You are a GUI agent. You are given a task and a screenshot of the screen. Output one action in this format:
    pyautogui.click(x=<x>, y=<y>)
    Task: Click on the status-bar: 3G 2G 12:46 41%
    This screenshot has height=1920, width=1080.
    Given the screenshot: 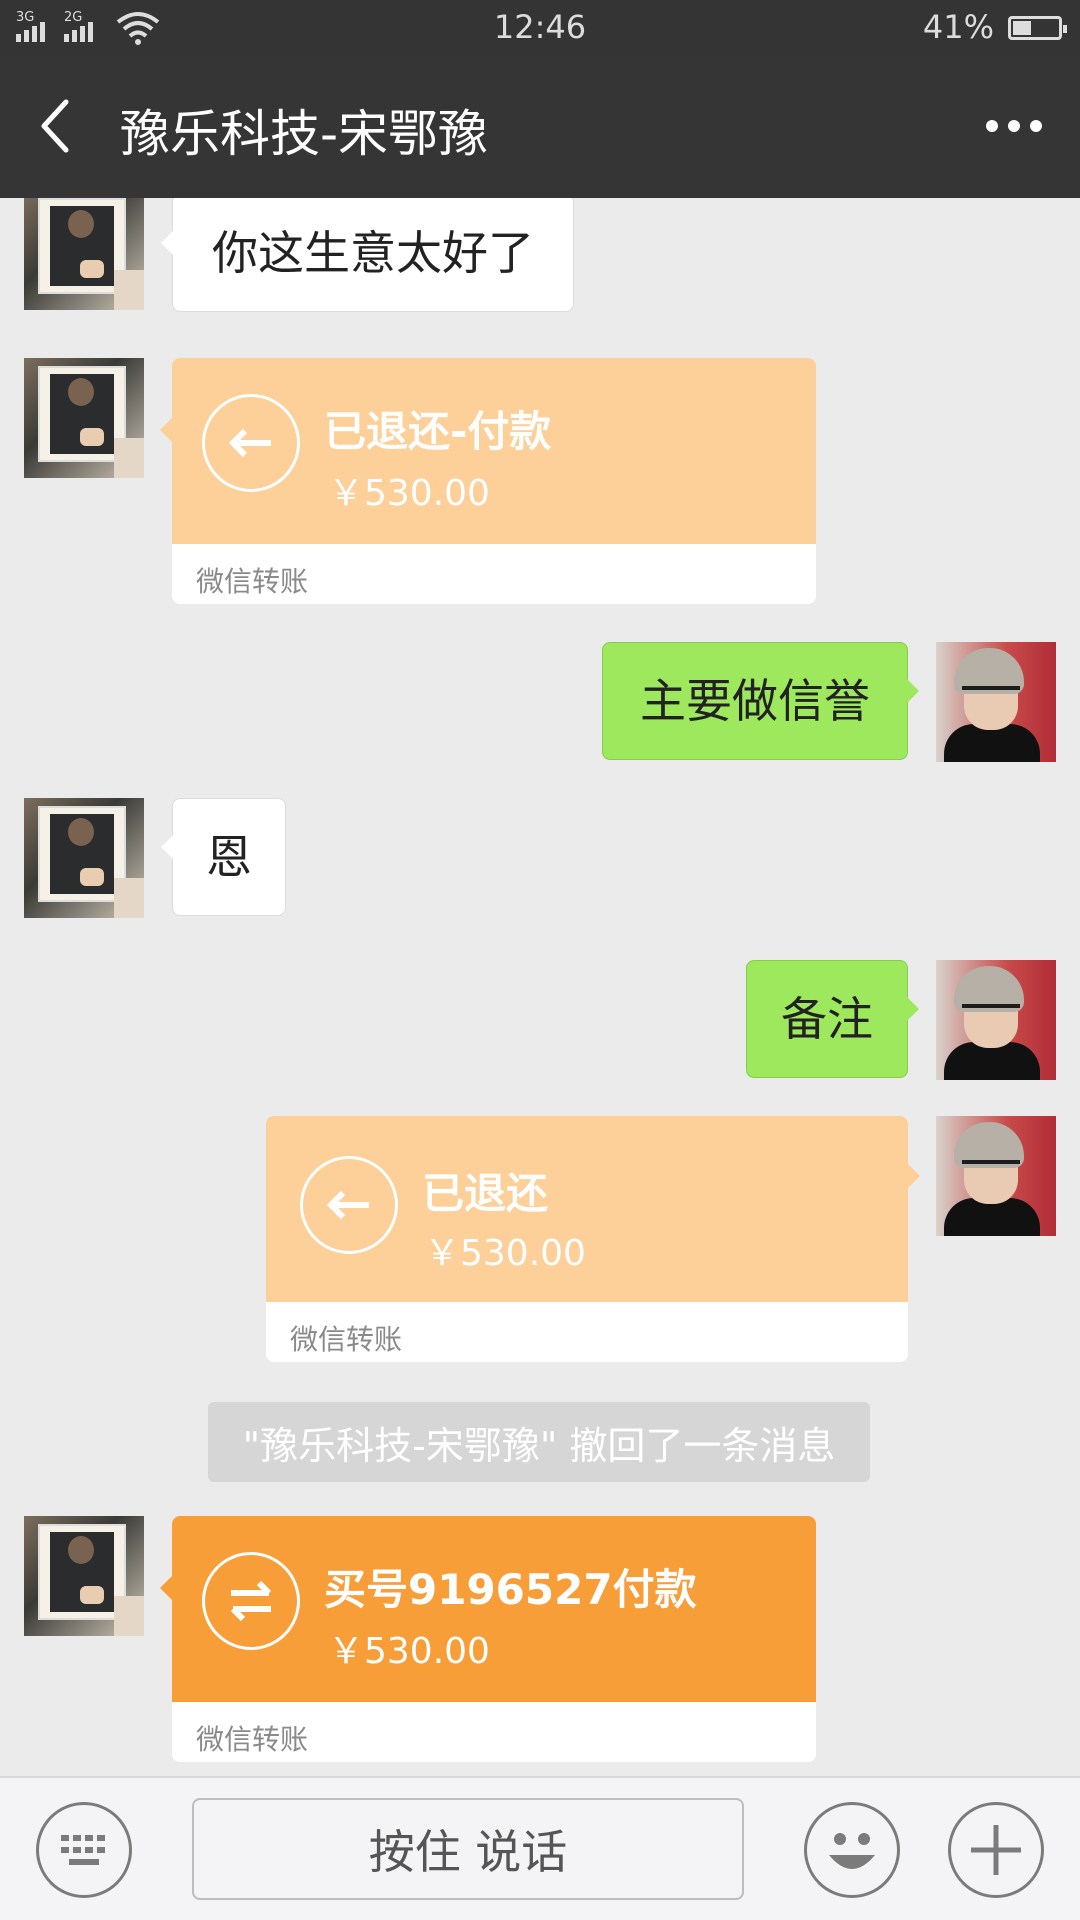 What is the action you would take?
    pyautogui.click(x=540, y=28)
    